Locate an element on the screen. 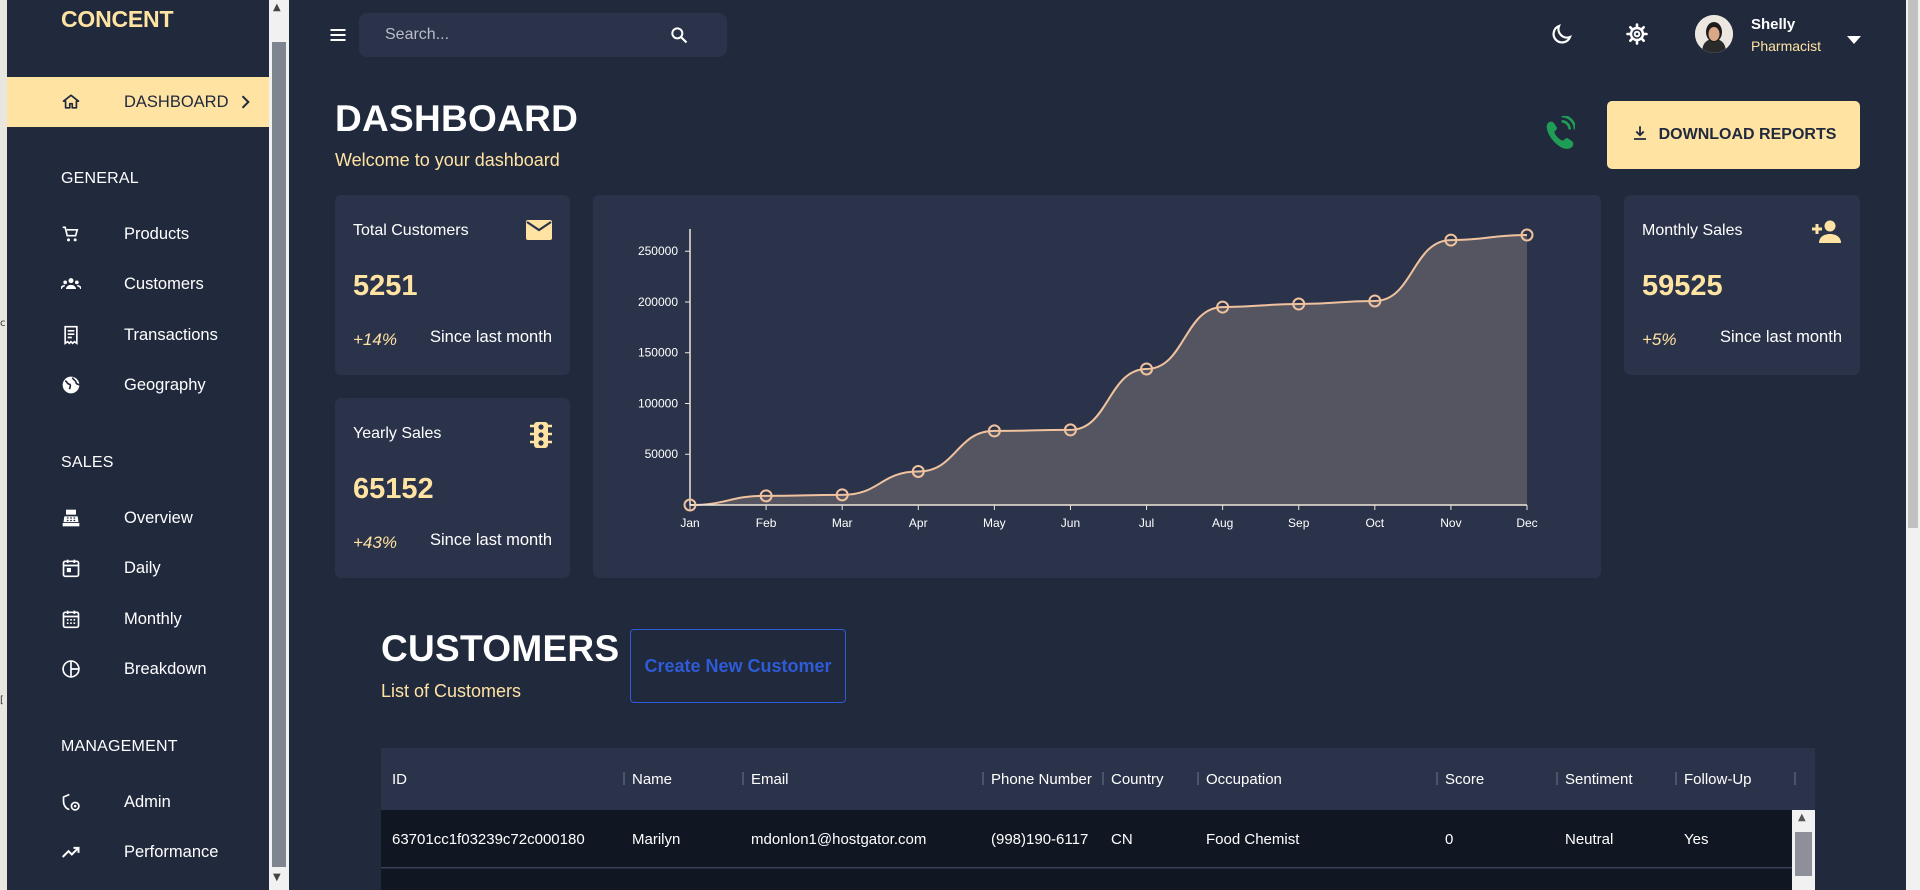 This screenshot has width=1920, height=890. sidebar-item-performance: Performance is located at coordinates (138, 852).